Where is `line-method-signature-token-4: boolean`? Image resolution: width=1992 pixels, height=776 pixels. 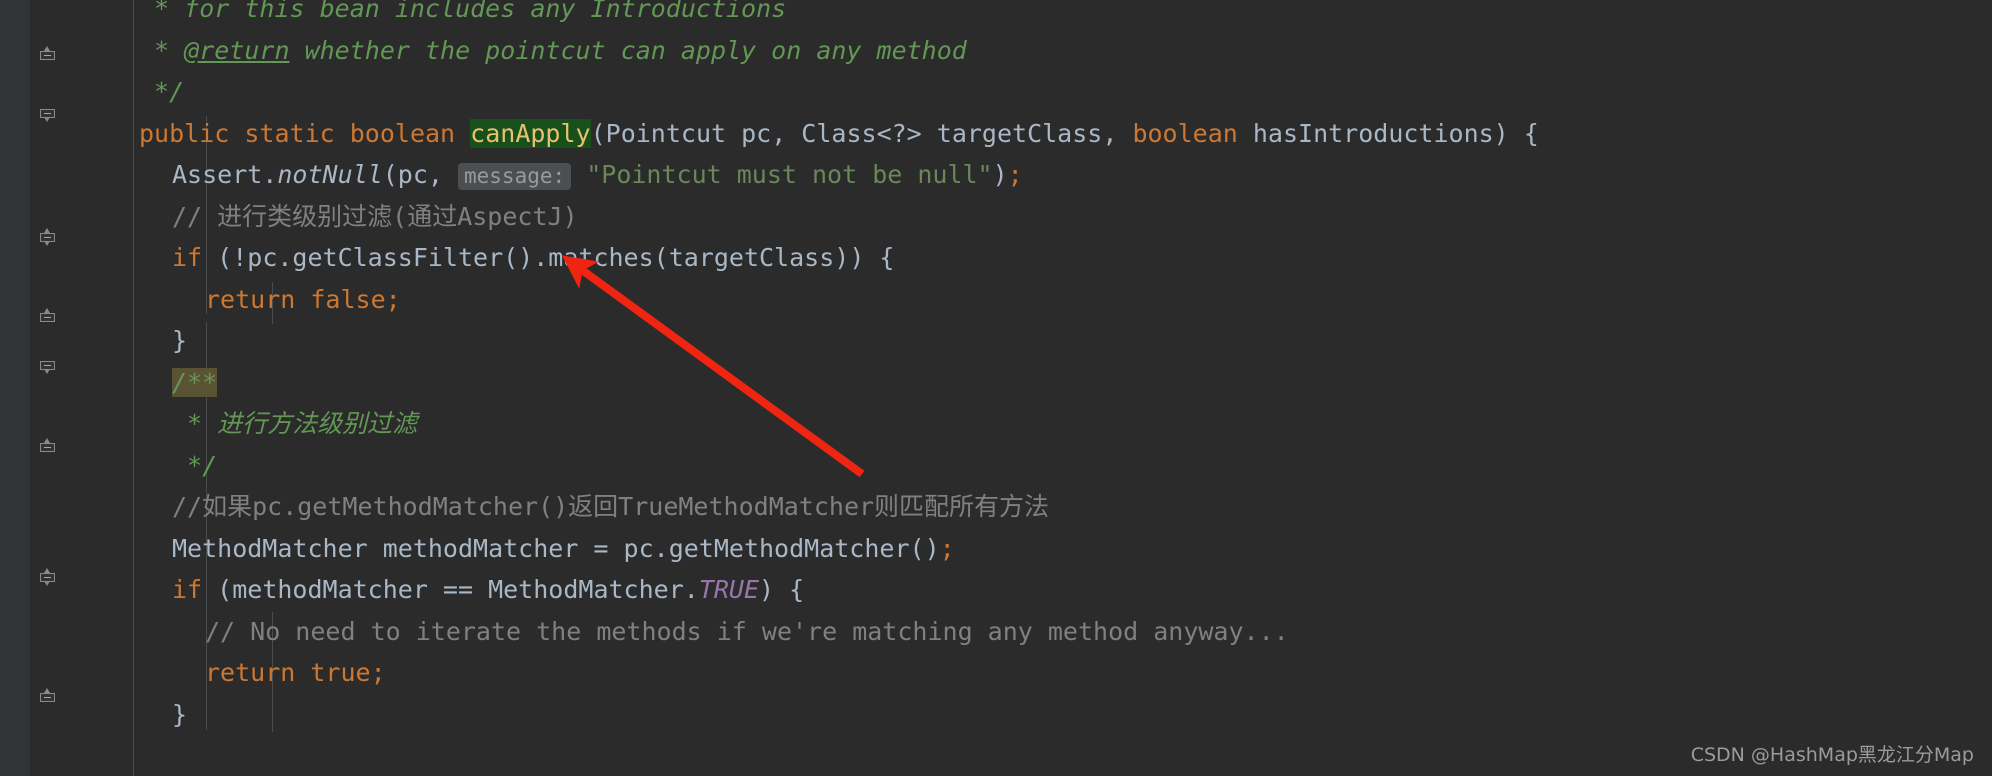 line-method-signature-token-4: boolean is located at coordinates (402, 133).